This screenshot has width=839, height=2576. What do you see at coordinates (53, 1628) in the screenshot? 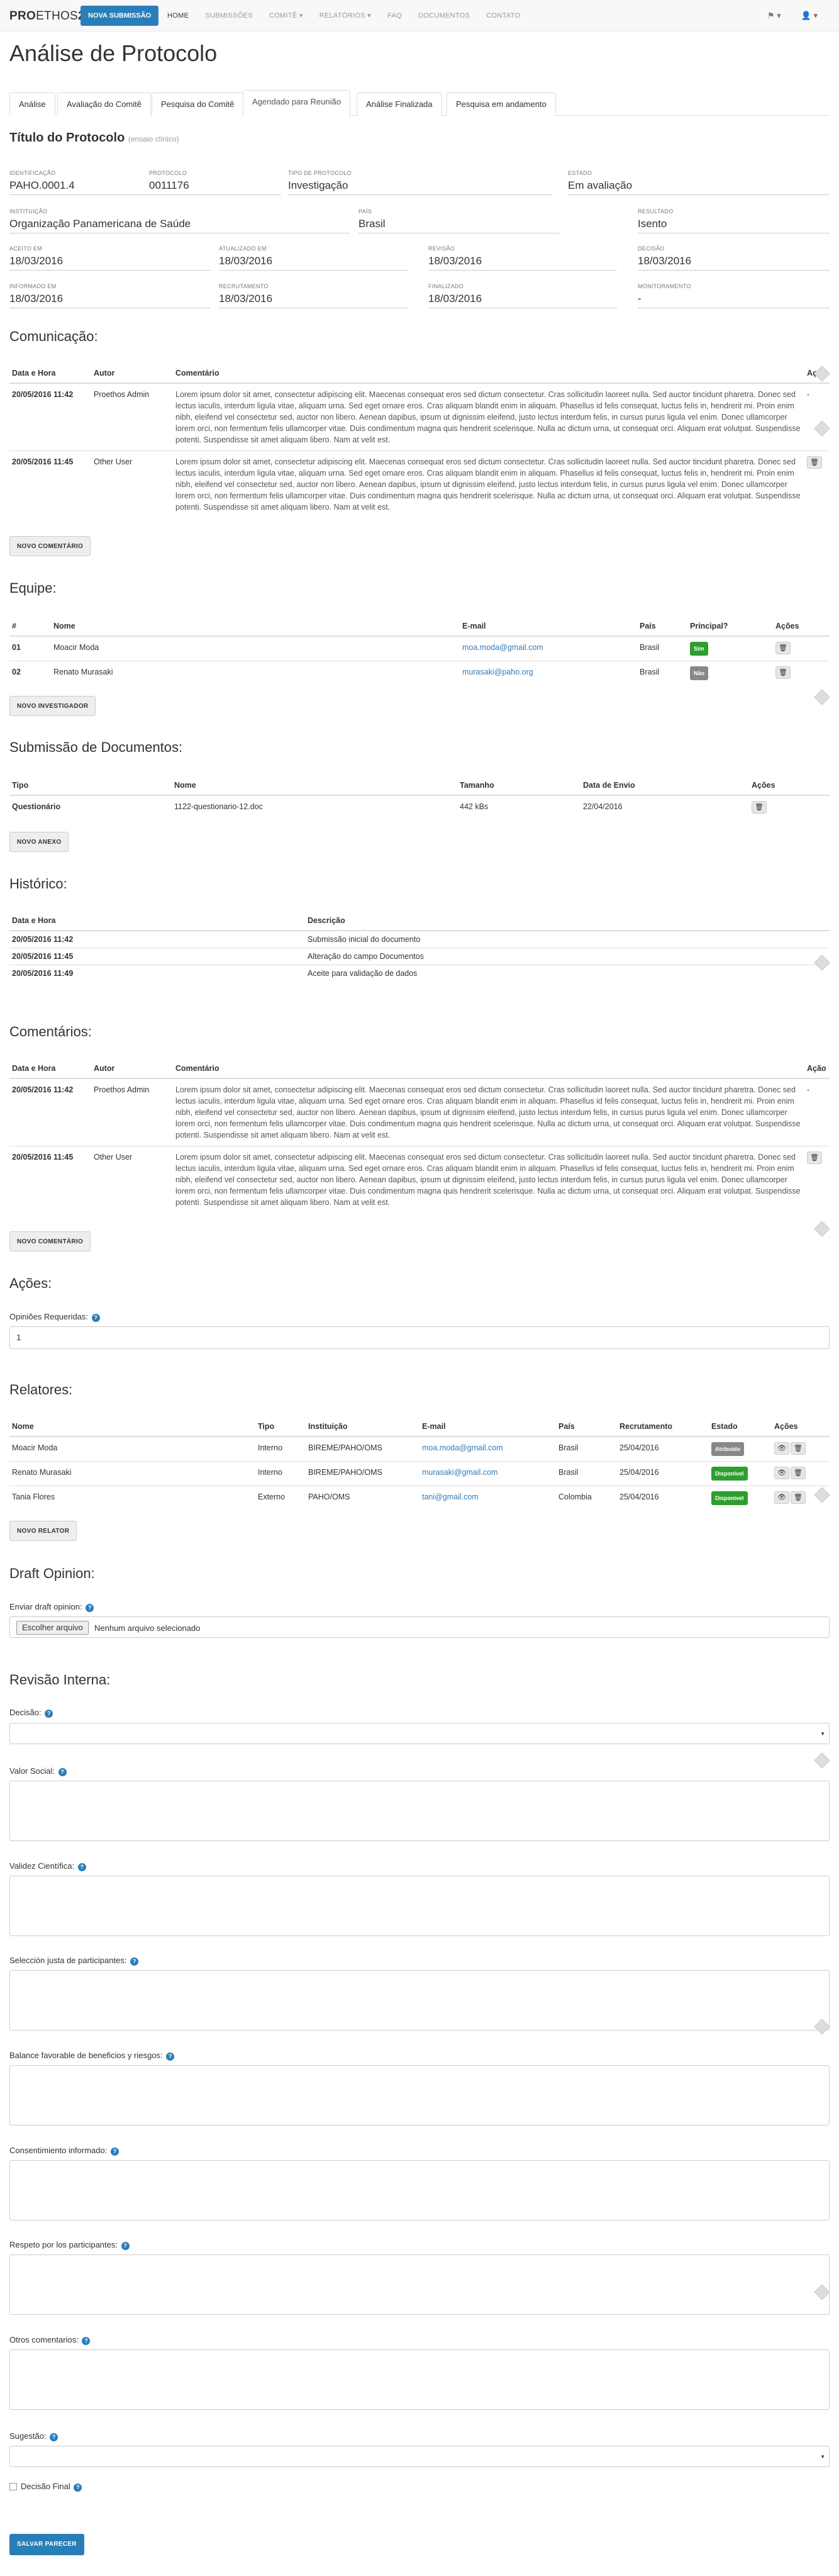
I see `choose-file-button: Escolher arquivo` at bounding box center [53, 1628].